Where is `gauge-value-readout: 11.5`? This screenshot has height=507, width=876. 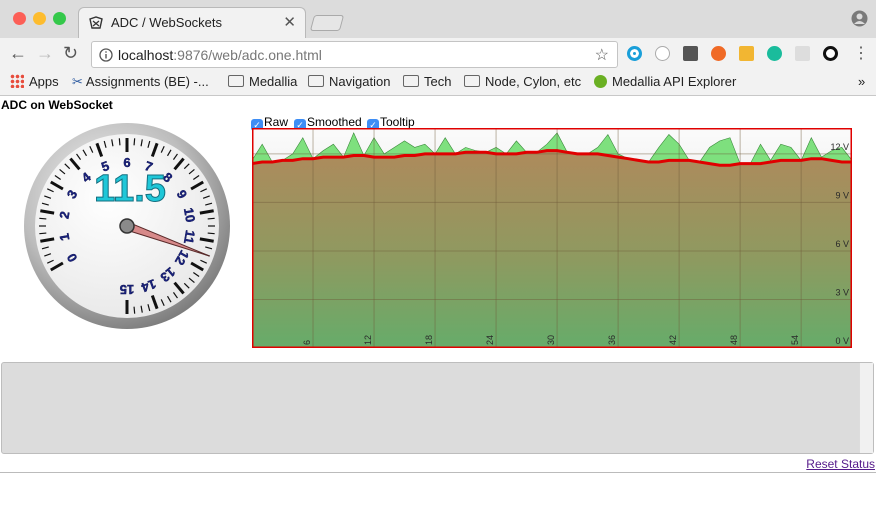 gauge-value-readout: 11.5 is located at coordinates (130, 189).